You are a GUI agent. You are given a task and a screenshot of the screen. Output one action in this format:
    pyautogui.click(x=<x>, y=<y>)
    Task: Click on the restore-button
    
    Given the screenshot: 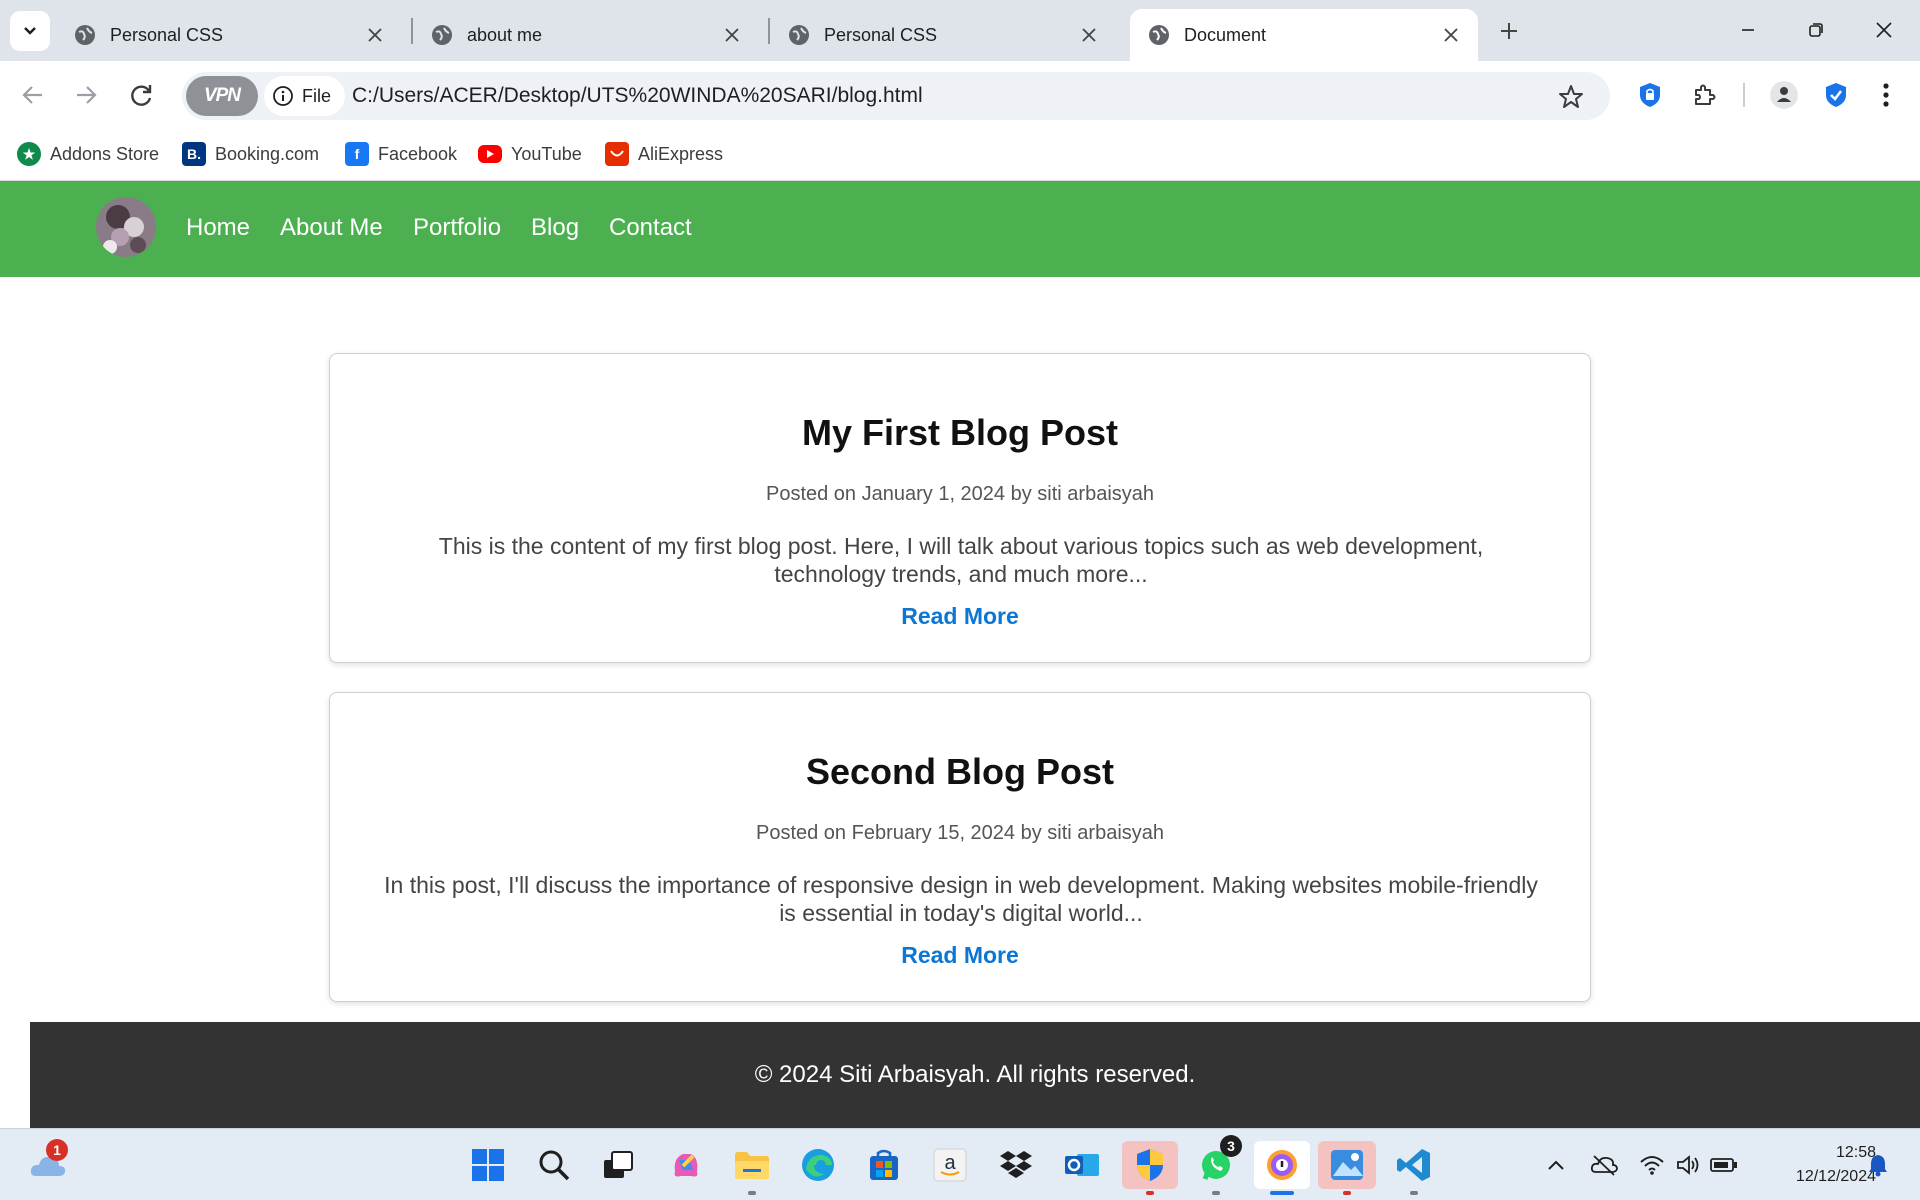 What is the action you would take?
    pyautogui.click(x=1816, y=30)
    